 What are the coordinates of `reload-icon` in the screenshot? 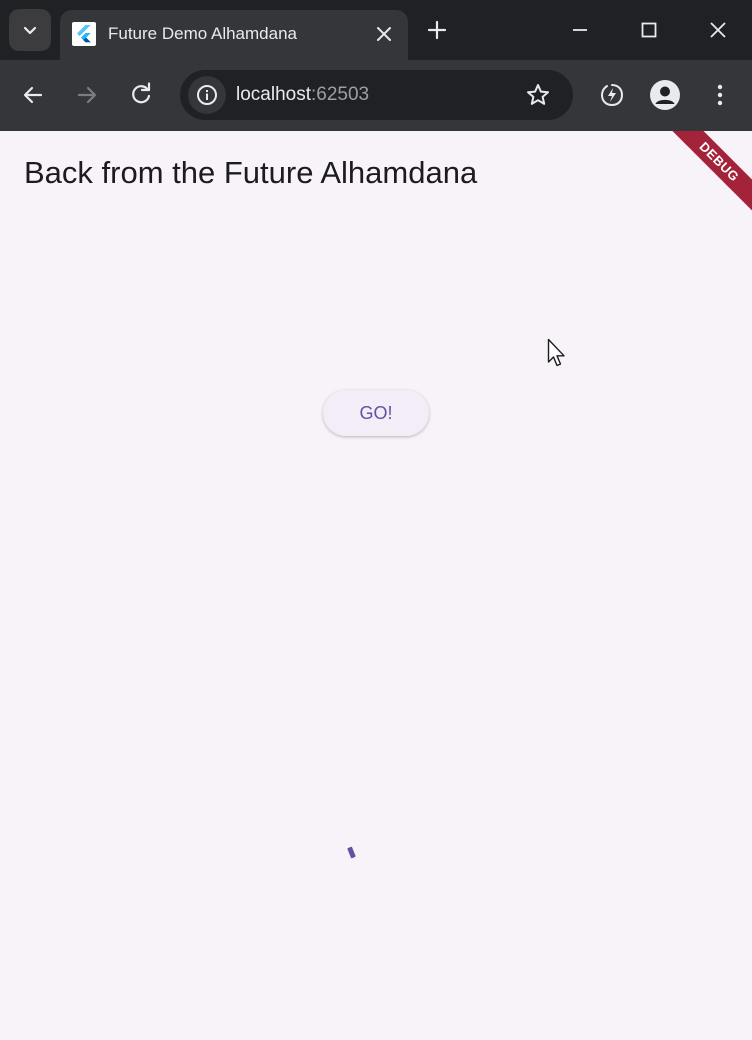 It's located at (141, 95).